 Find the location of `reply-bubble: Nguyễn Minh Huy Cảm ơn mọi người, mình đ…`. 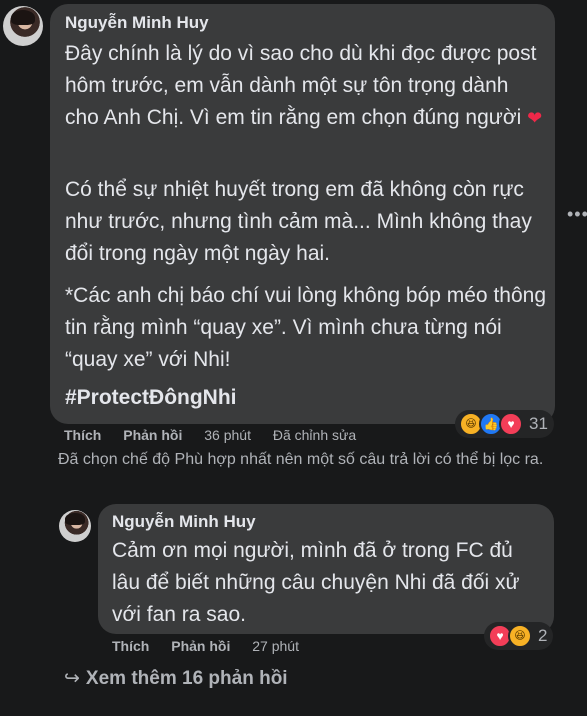

reply-bubble: Nguyễn Minh Huy Cảm ơn mọi người, mình đ… is located at coordinates (326, 569).